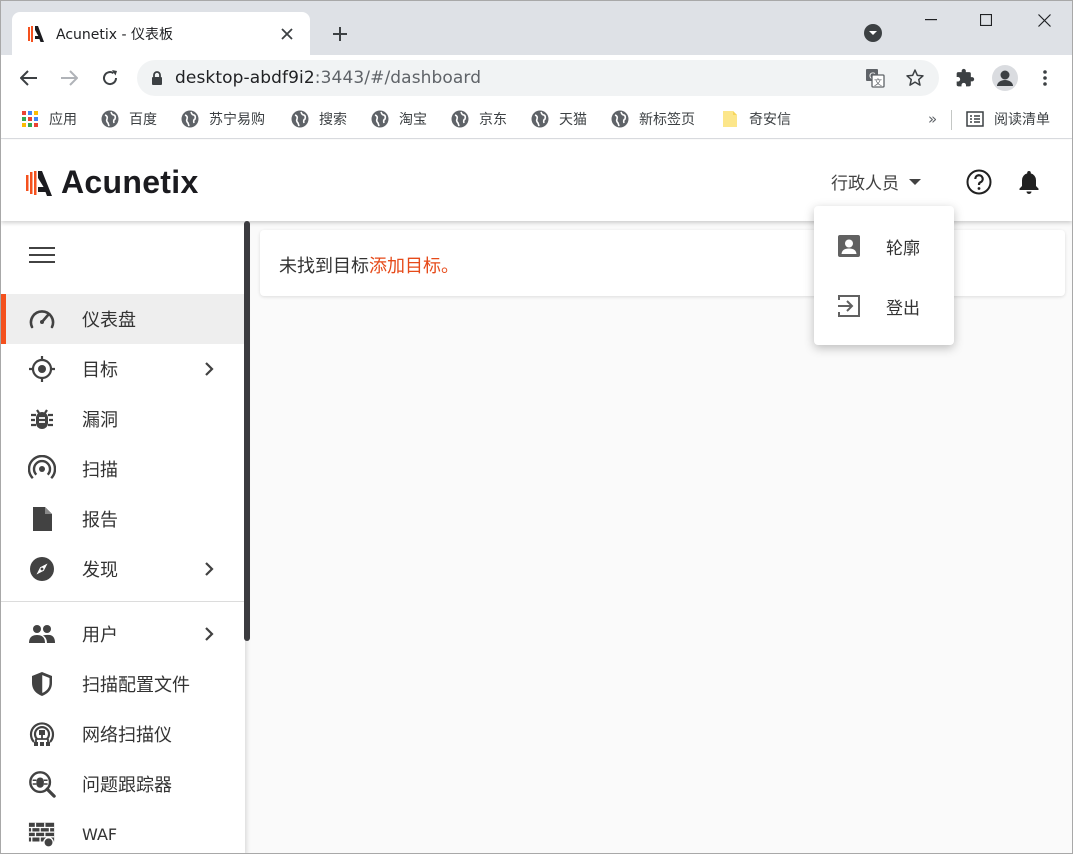  I want to click on bookmark-label: 淘宝, so click(413, 120).